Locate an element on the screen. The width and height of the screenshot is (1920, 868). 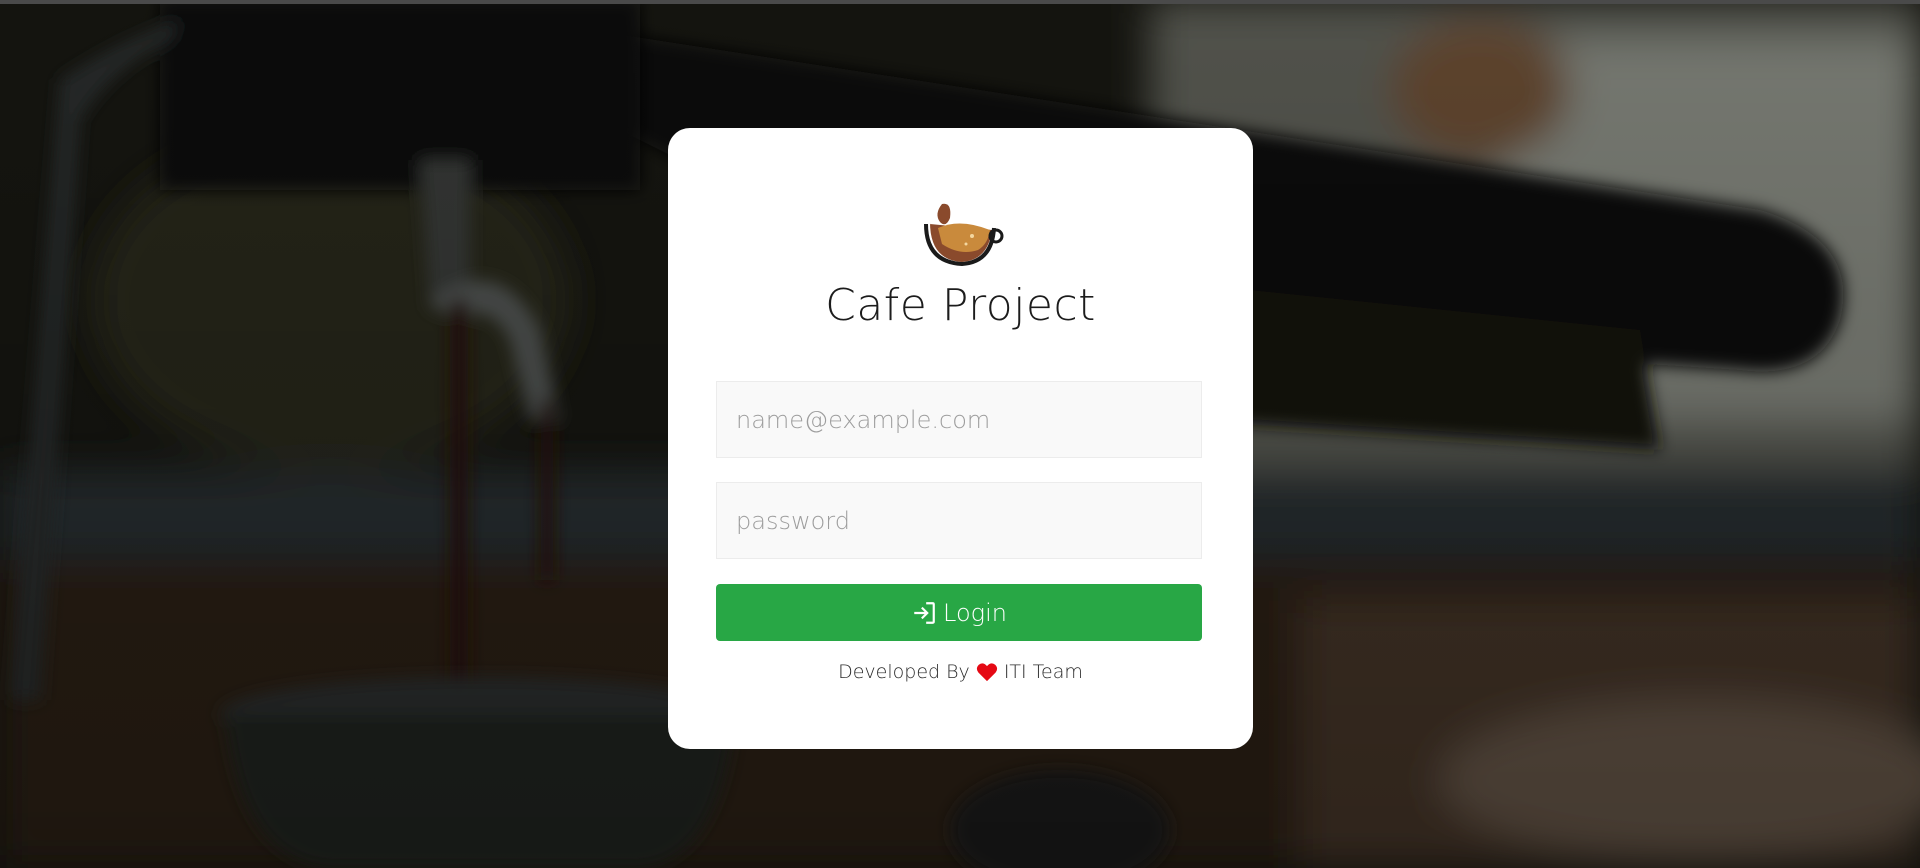
footer-credit: Developed By ITI Team is located at coordinates (960, 672).